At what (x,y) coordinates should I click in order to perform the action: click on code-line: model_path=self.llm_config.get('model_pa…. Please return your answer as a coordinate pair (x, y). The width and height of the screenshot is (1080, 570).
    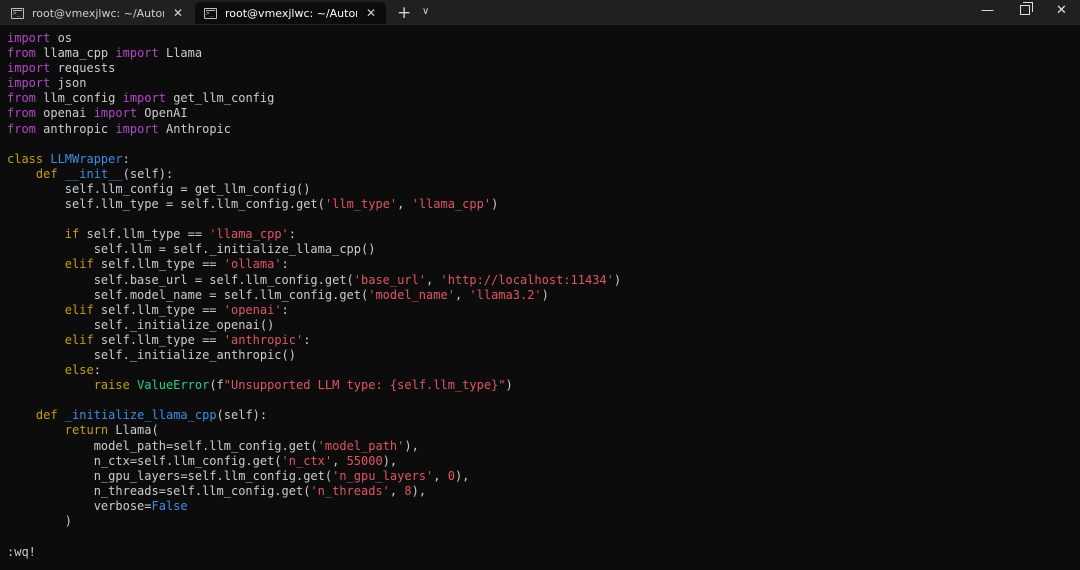
    Looking at the image, I should click on (542, 446).